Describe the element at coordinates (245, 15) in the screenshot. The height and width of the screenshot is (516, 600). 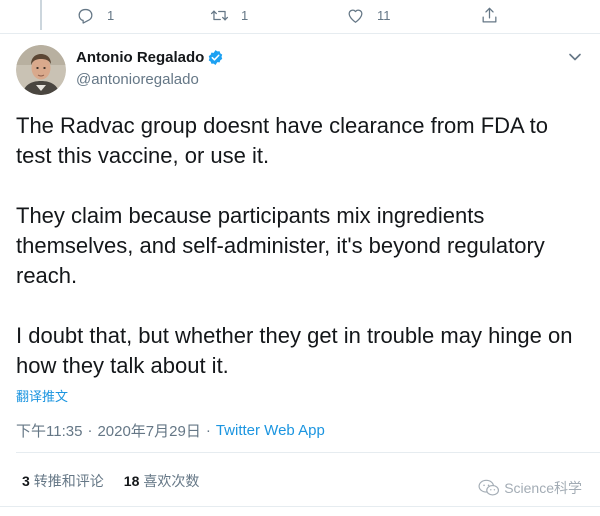
I see `retweet-count: 1` at that location.